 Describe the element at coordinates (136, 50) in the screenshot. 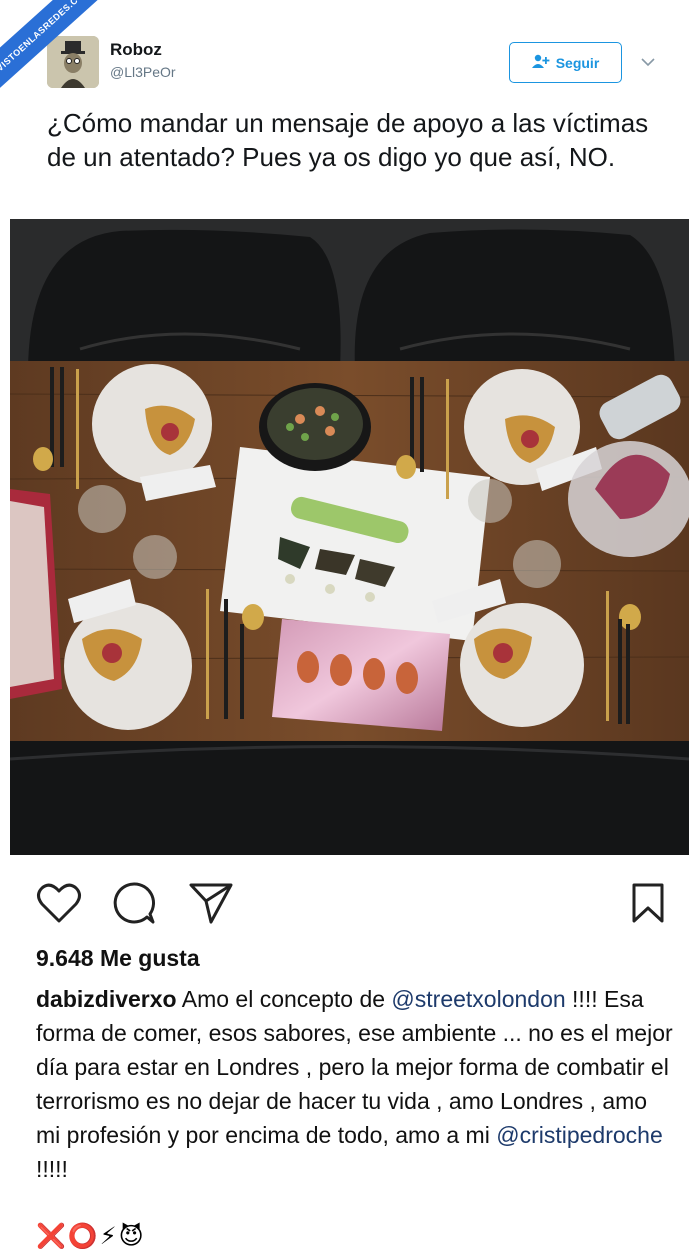

I see `author-name: Roboz` at that location.